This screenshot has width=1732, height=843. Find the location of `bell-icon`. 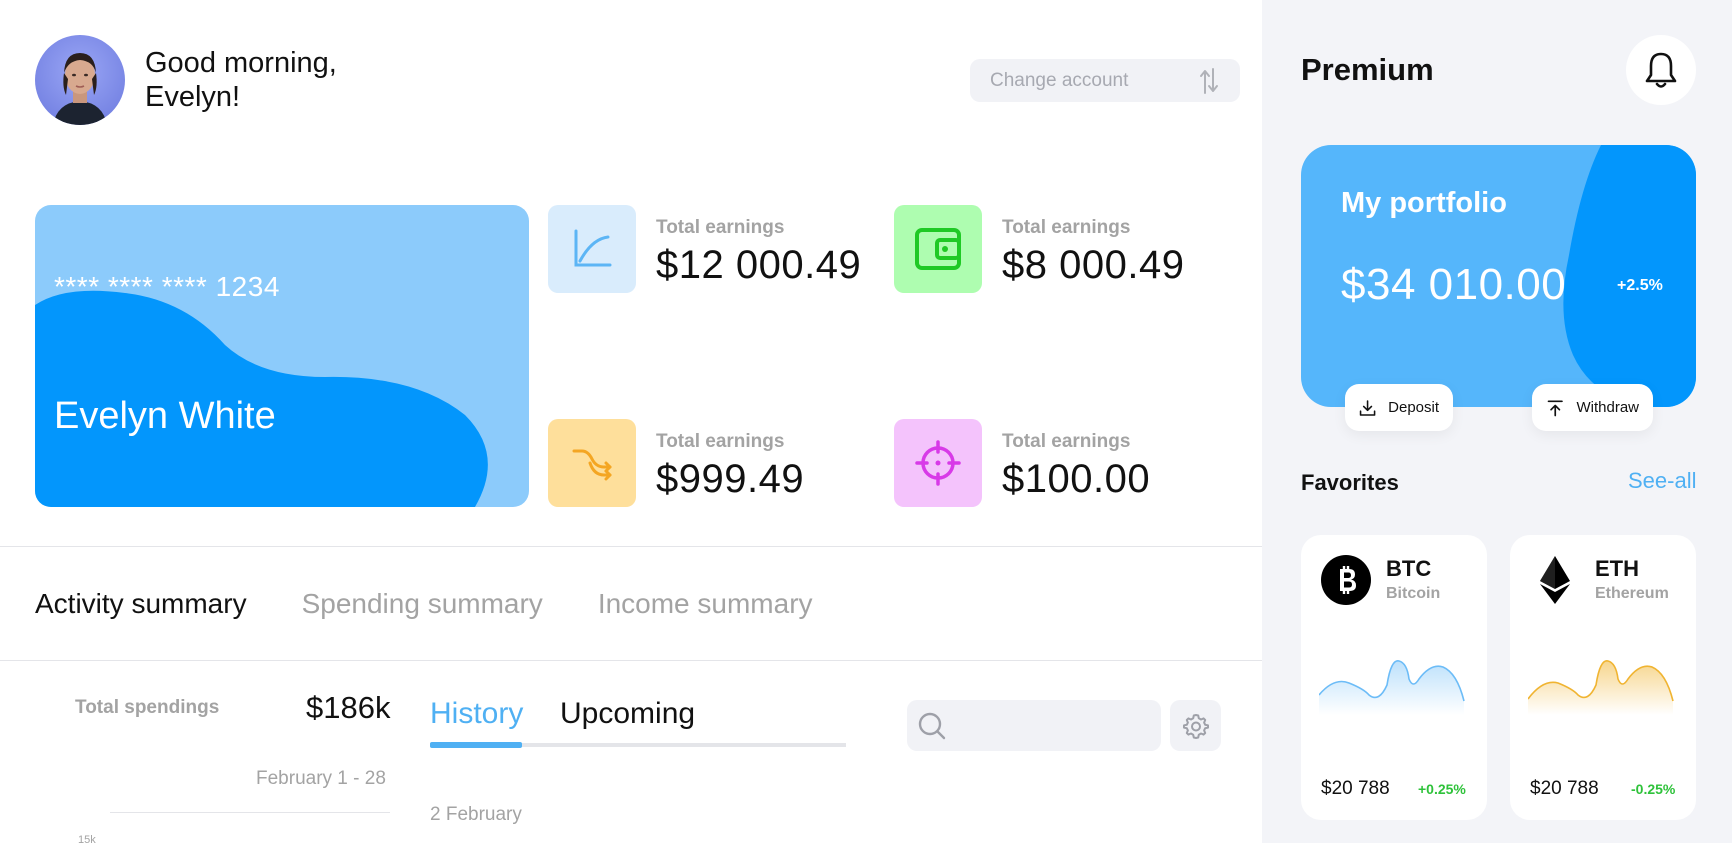

bell-icon is located at coordinates (1661, 70).